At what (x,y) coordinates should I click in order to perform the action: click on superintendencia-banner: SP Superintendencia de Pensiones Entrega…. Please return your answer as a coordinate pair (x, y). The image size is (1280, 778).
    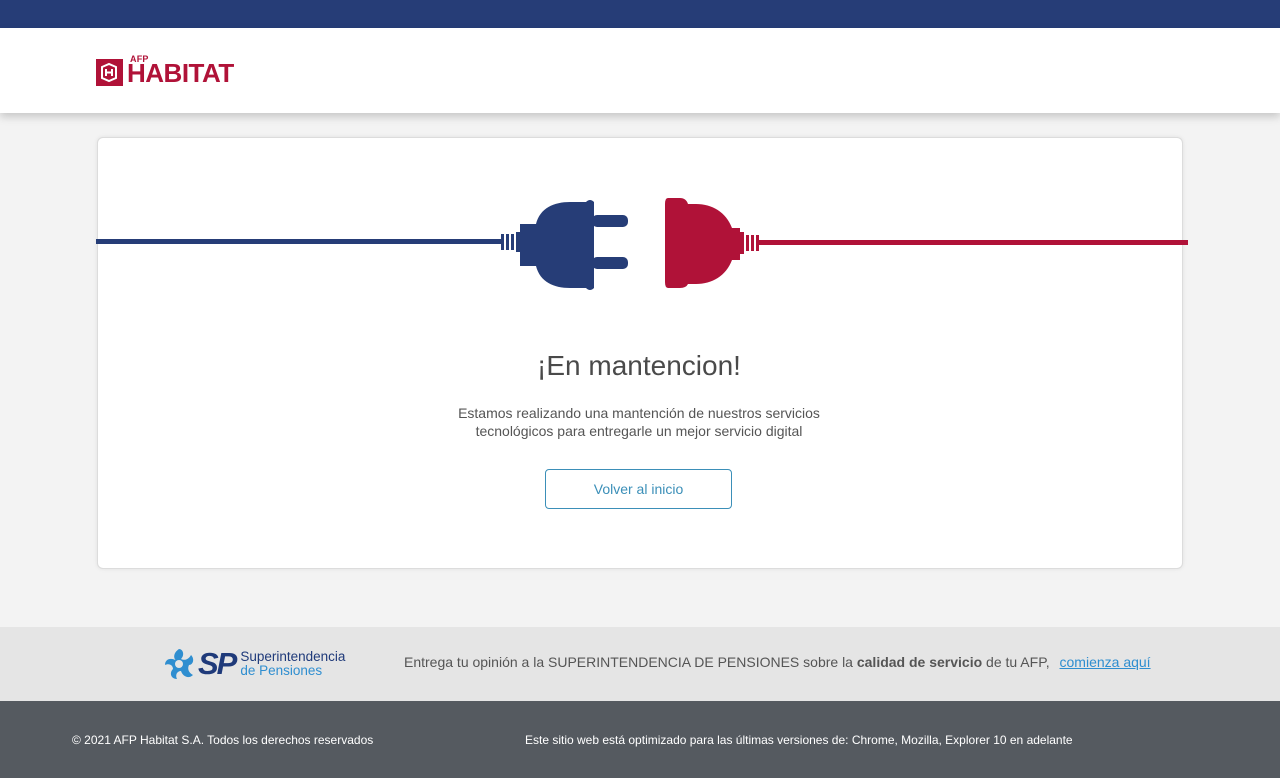
    Looking at the image, I should click on (640, 664).